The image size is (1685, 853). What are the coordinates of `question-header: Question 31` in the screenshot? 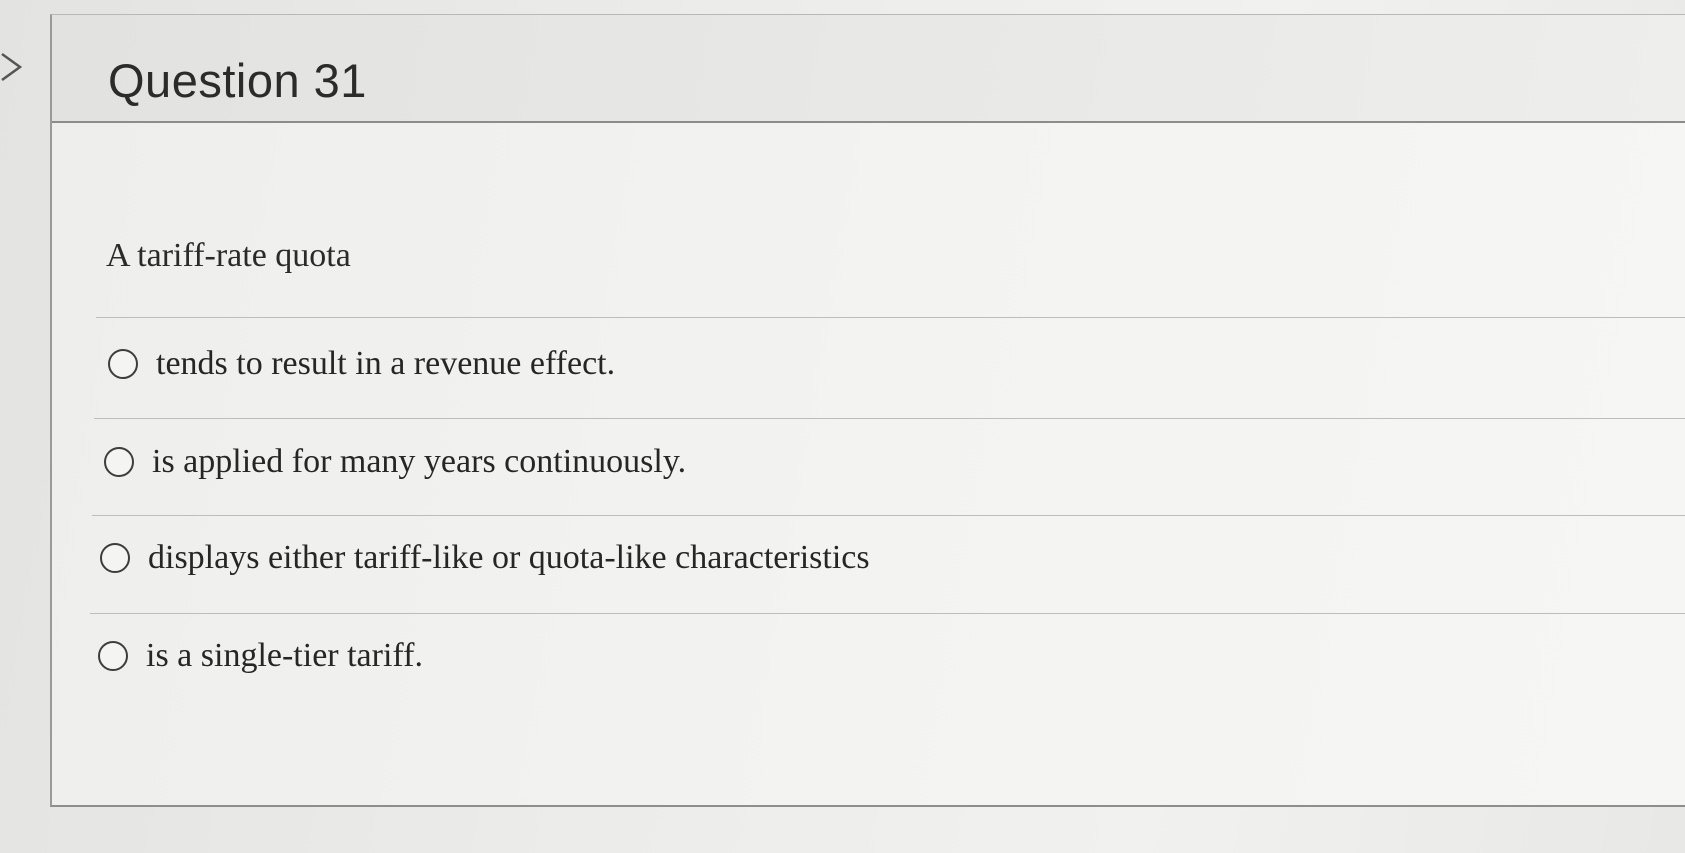 It's located at (868, 69).